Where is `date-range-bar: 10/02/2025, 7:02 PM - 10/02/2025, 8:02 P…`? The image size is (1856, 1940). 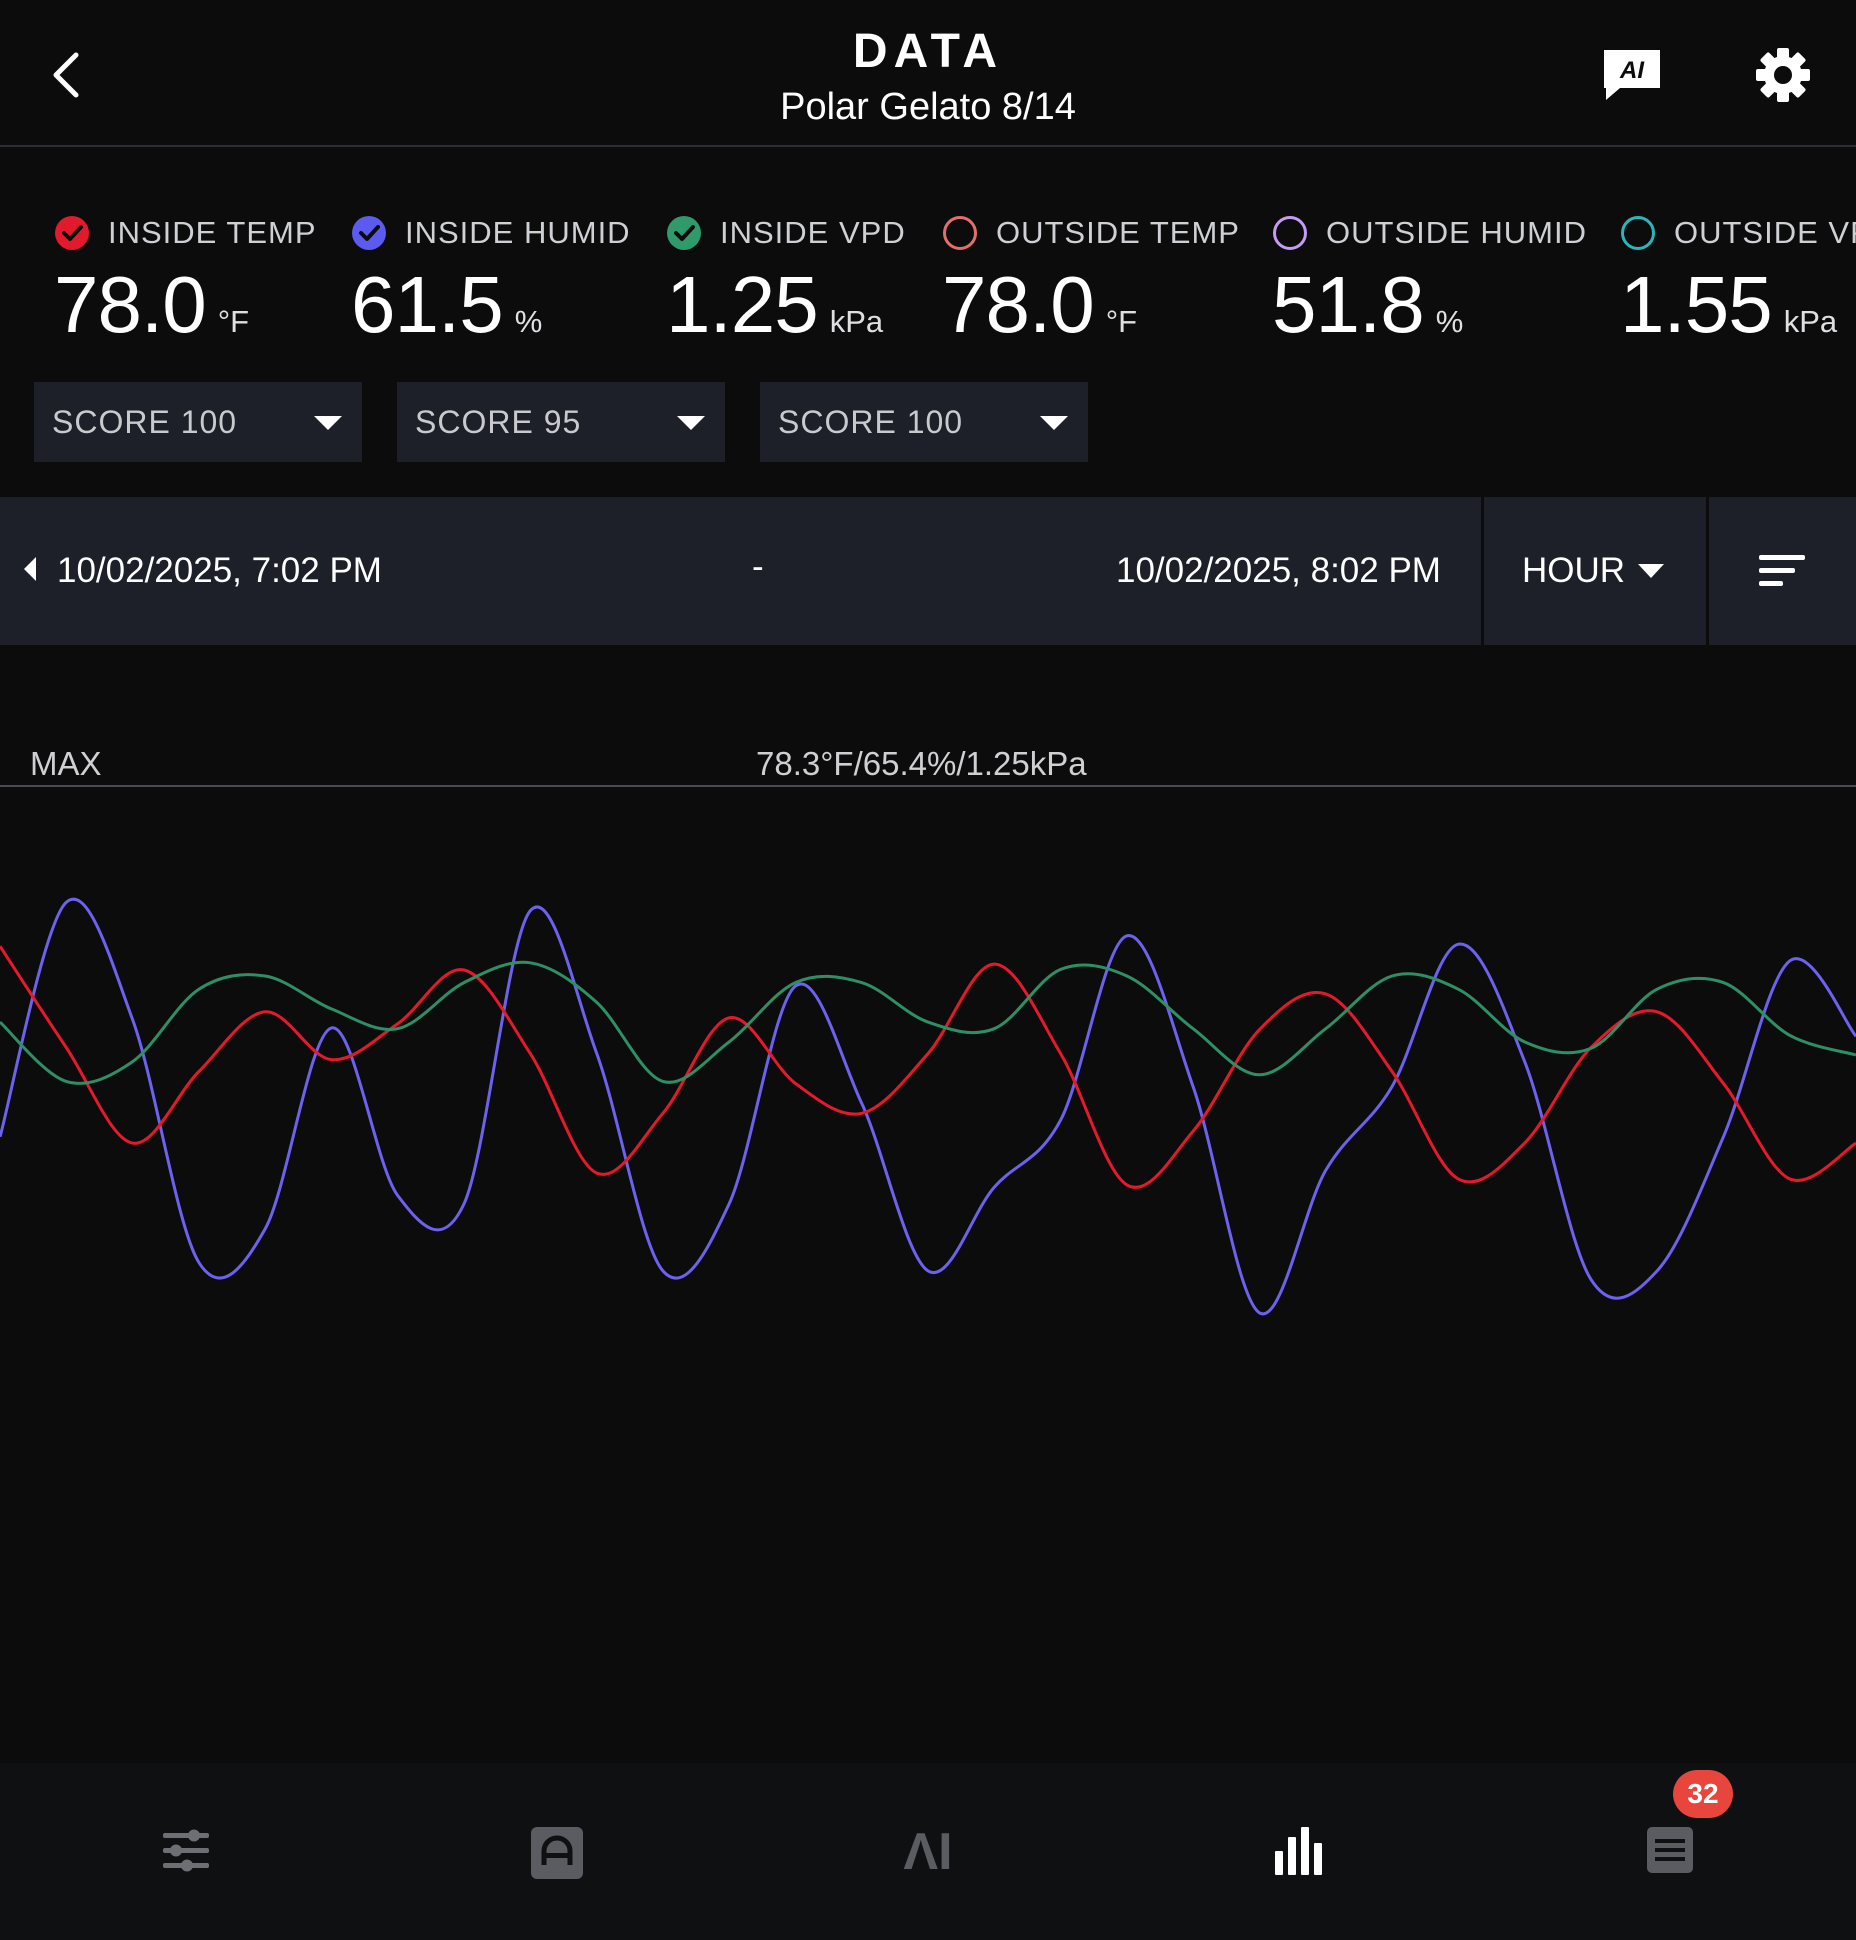 date-range-bar: 10/02/2025, 7:02 PM - 10/02/2025, 8:02 P… is located at coordinates (928, 571).